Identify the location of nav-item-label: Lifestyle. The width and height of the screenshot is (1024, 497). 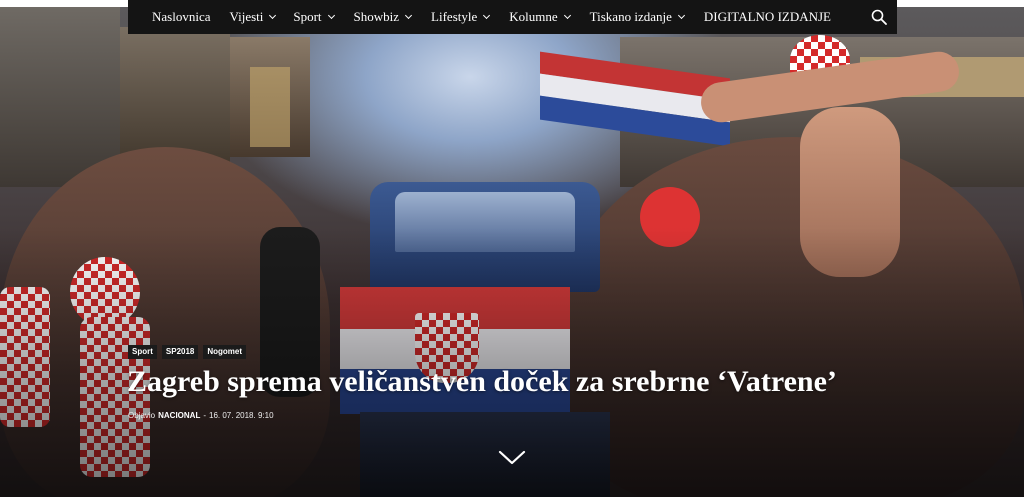
(454, 16).